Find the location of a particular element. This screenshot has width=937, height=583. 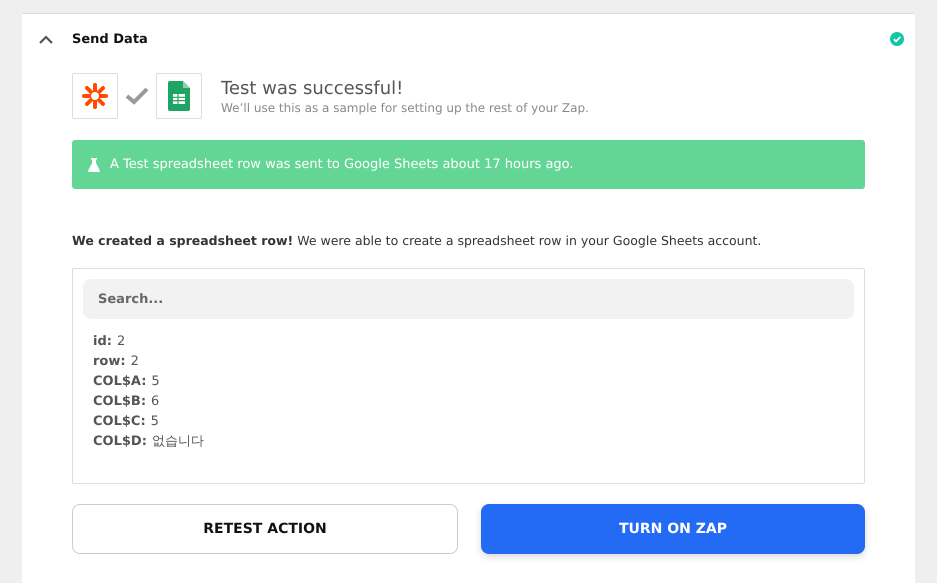

banner-text: A Test spreadsheet row was sent to Google Sheets about 17 hours ago. is located at coordinates (342, 164).